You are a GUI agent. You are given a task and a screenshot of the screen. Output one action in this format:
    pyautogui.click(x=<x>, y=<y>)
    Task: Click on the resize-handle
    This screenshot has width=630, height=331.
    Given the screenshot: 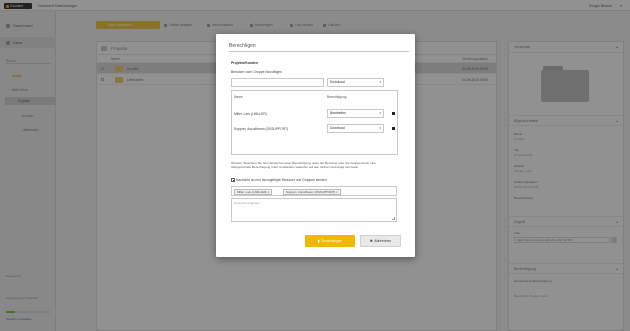 What is the action you would take?
    pyautogui.click(x=393, y=218)
    